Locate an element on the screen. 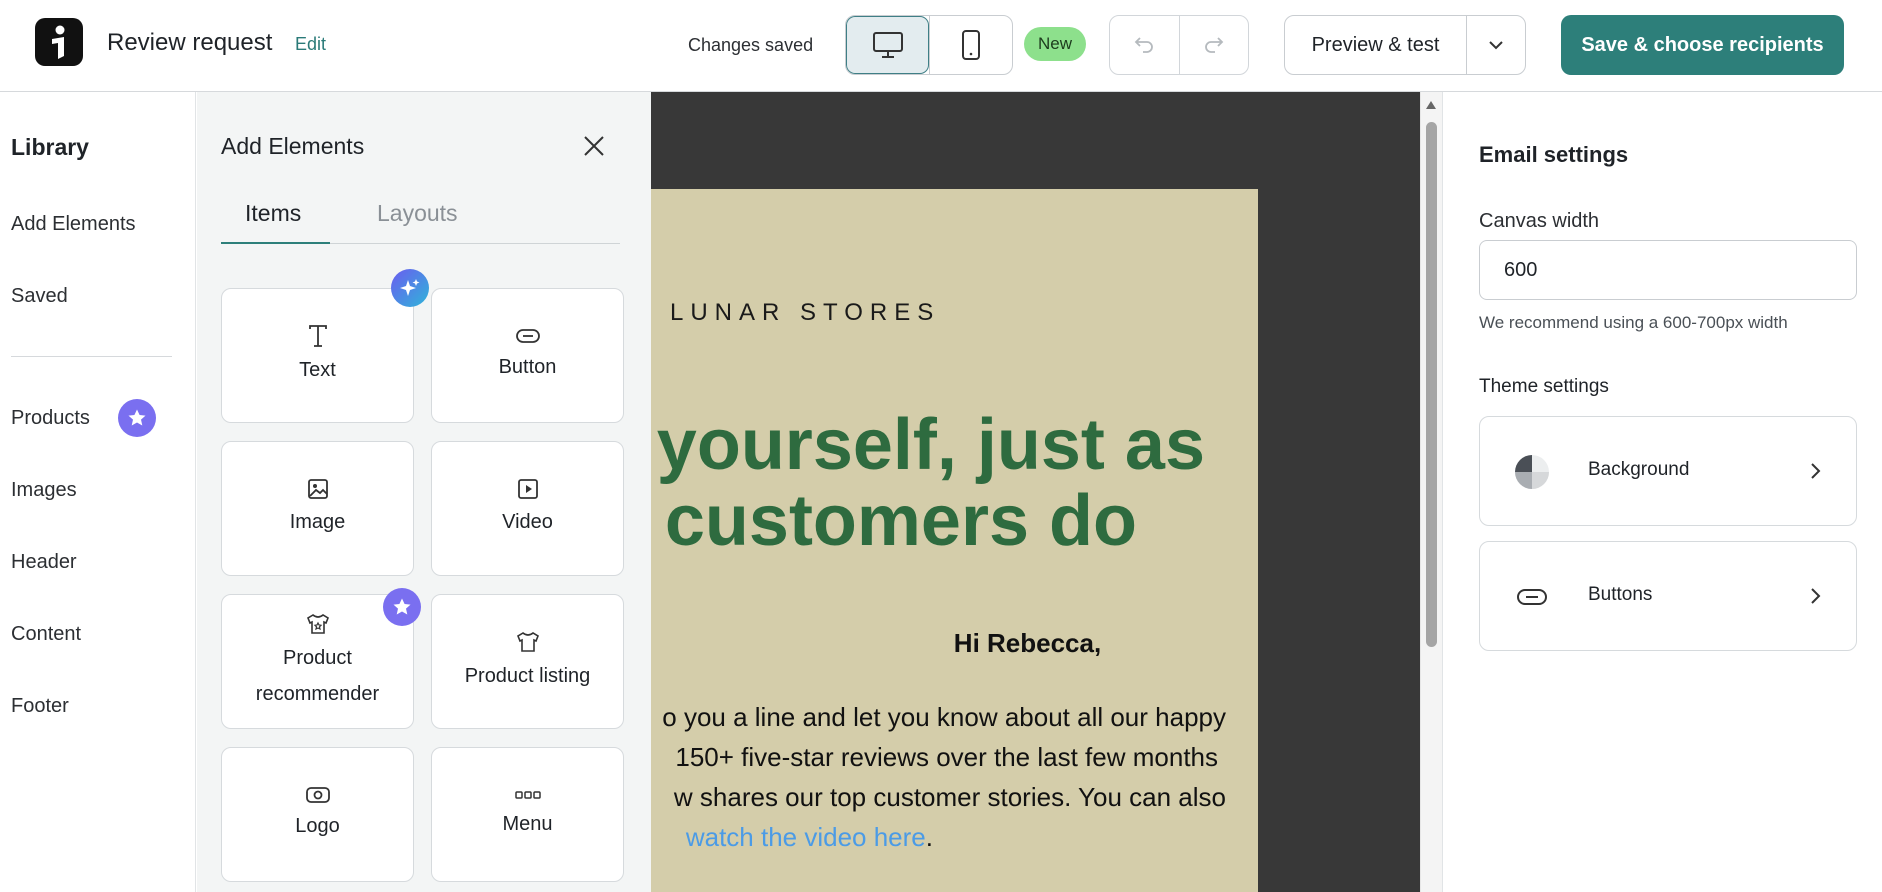 This screenshot has width=1882, height=892. canvas-scrollbar is located at coordinates (1431, 492).